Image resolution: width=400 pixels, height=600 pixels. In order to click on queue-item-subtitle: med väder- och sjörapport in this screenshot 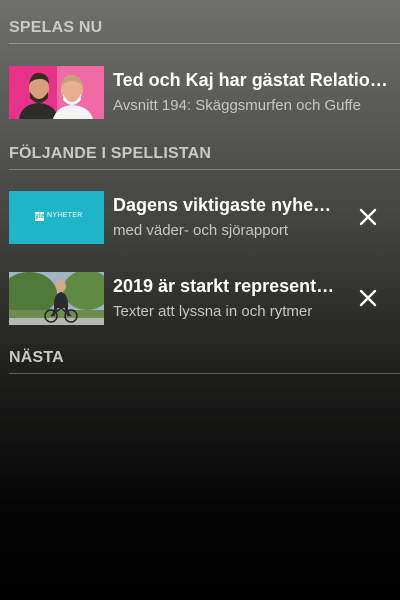, I will do `click(201, 230)`.